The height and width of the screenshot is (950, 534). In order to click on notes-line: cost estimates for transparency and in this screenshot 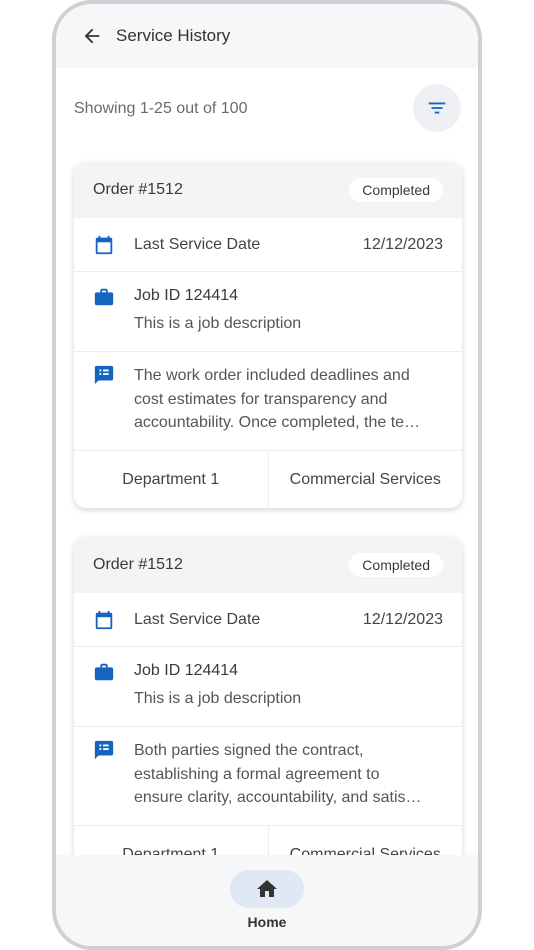, I will do `click(261, 399)`.